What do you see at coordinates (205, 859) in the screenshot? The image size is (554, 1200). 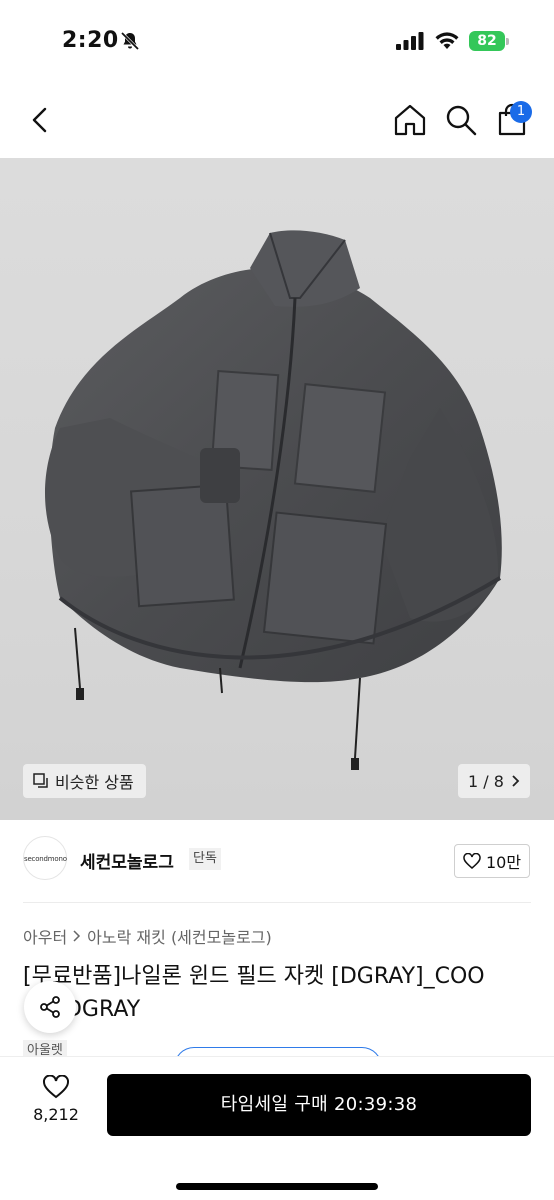 I see `exclusive-tag: 단독` at bounding box center [205, 859].